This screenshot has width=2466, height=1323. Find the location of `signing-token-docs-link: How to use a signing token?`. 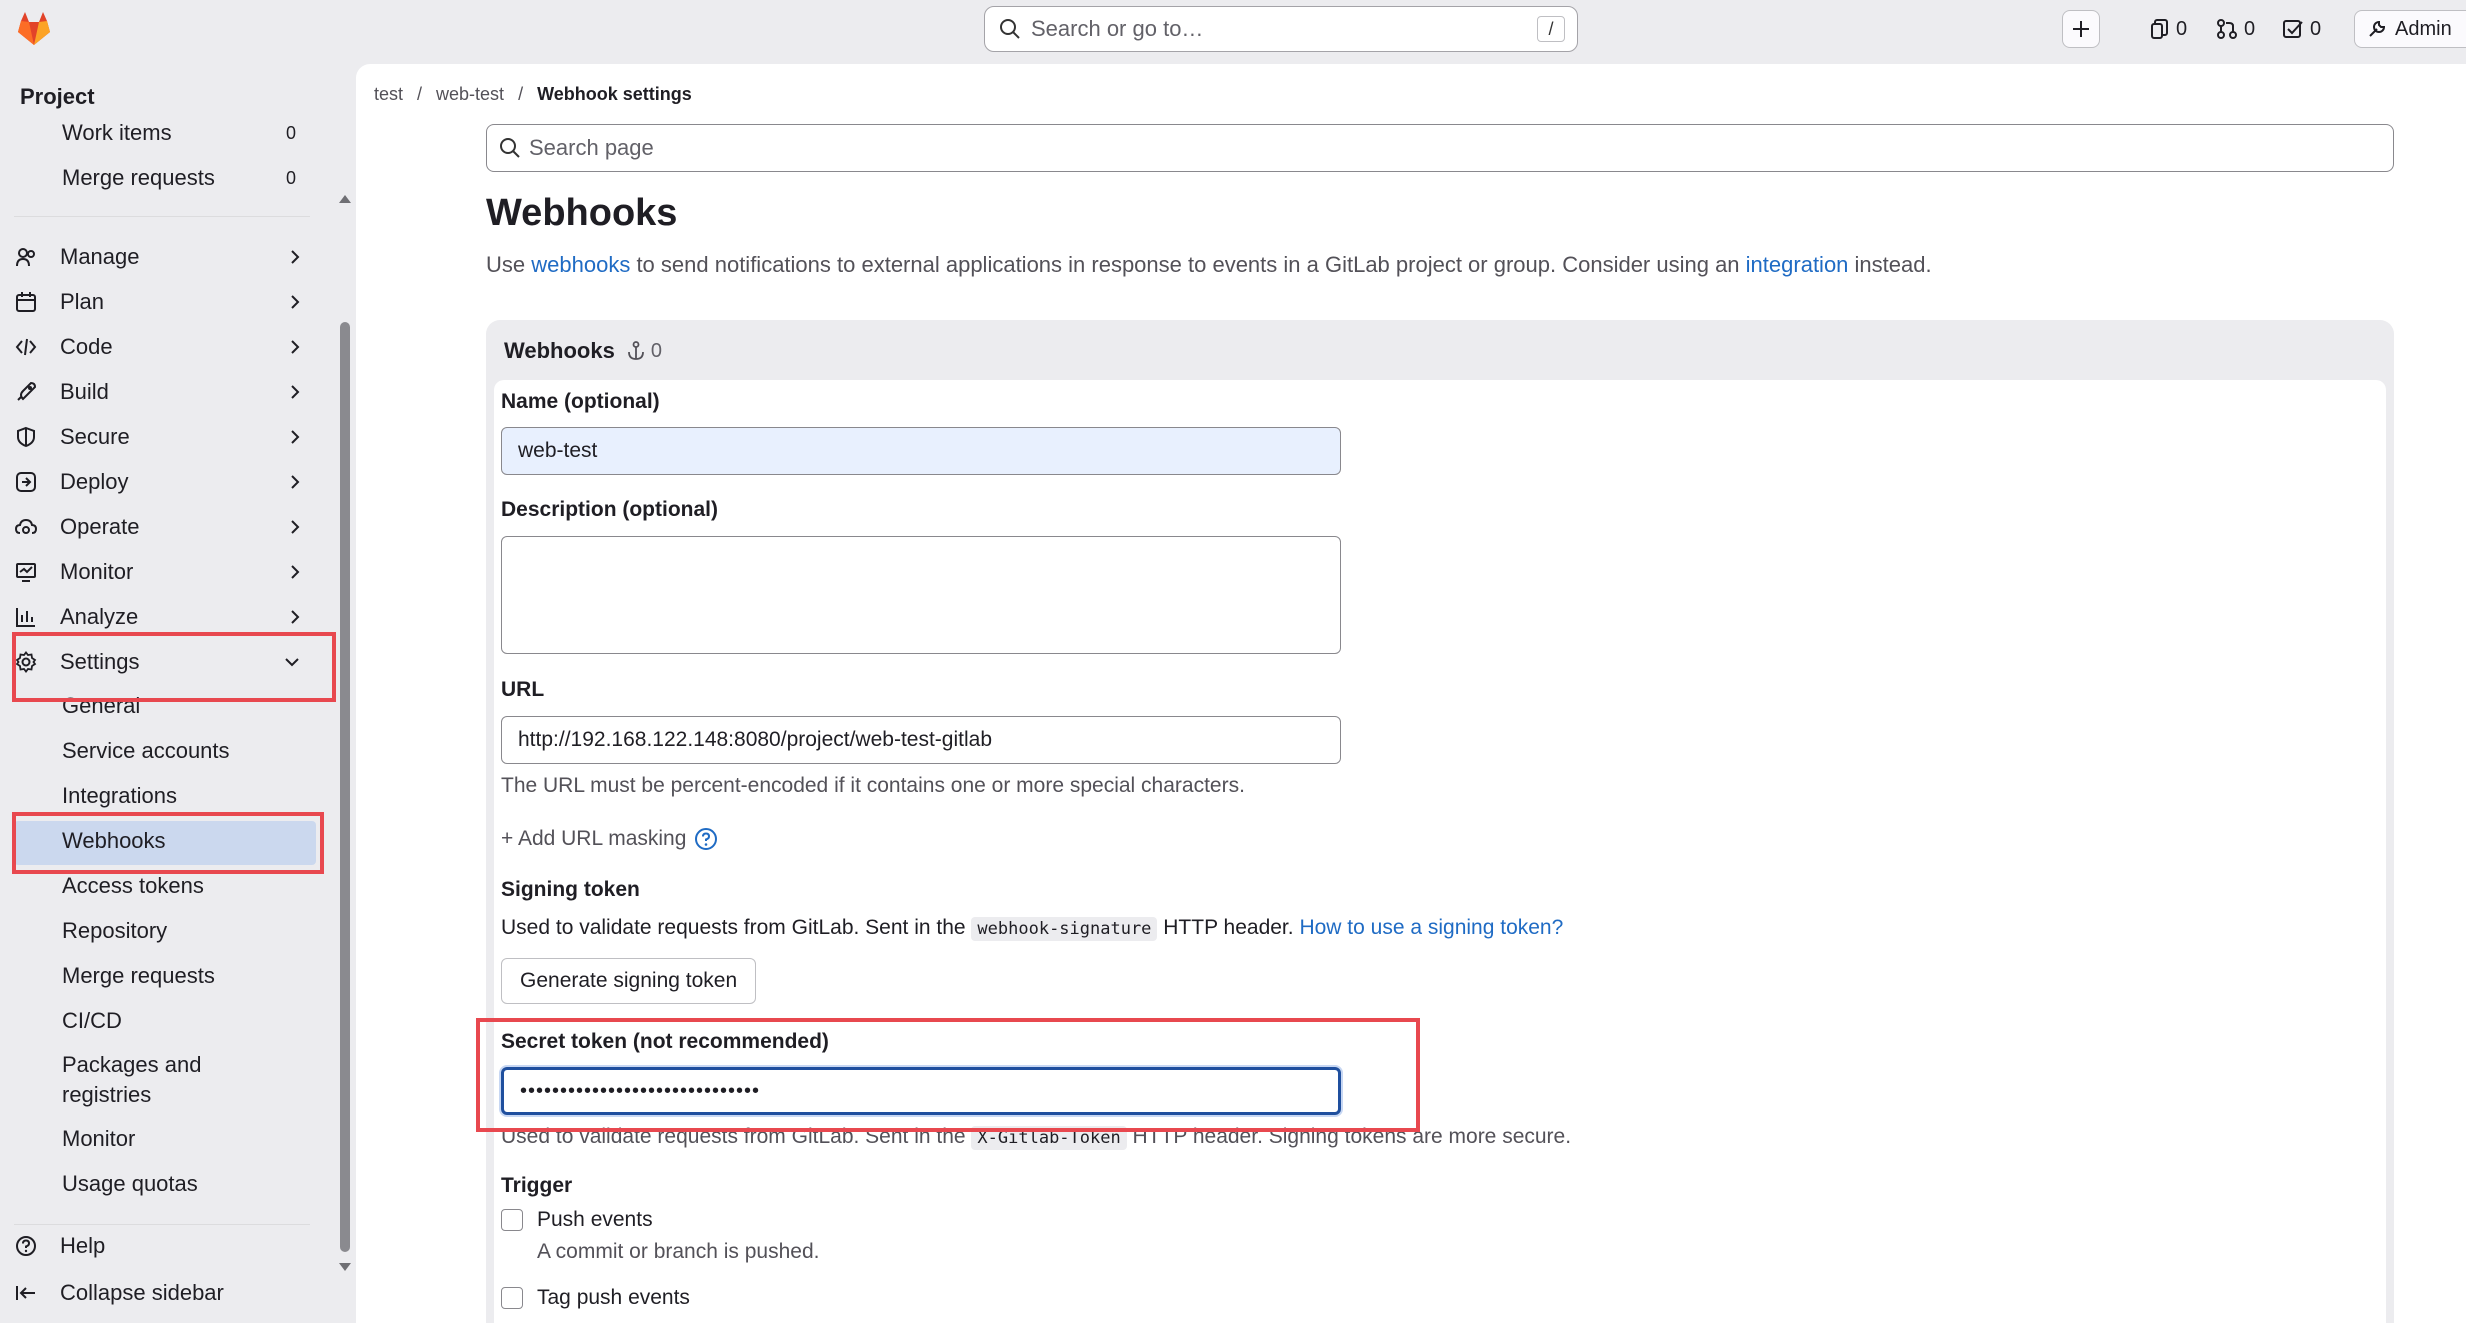

signing-token-docs-link: How to use a signing token? is located at coordinates (1431, 927).